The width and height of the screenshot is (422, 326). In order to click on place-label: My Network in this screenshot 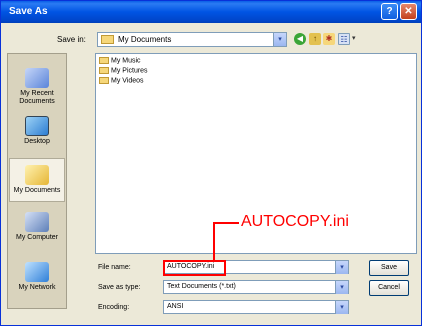, I will do `click(37, 287)`.